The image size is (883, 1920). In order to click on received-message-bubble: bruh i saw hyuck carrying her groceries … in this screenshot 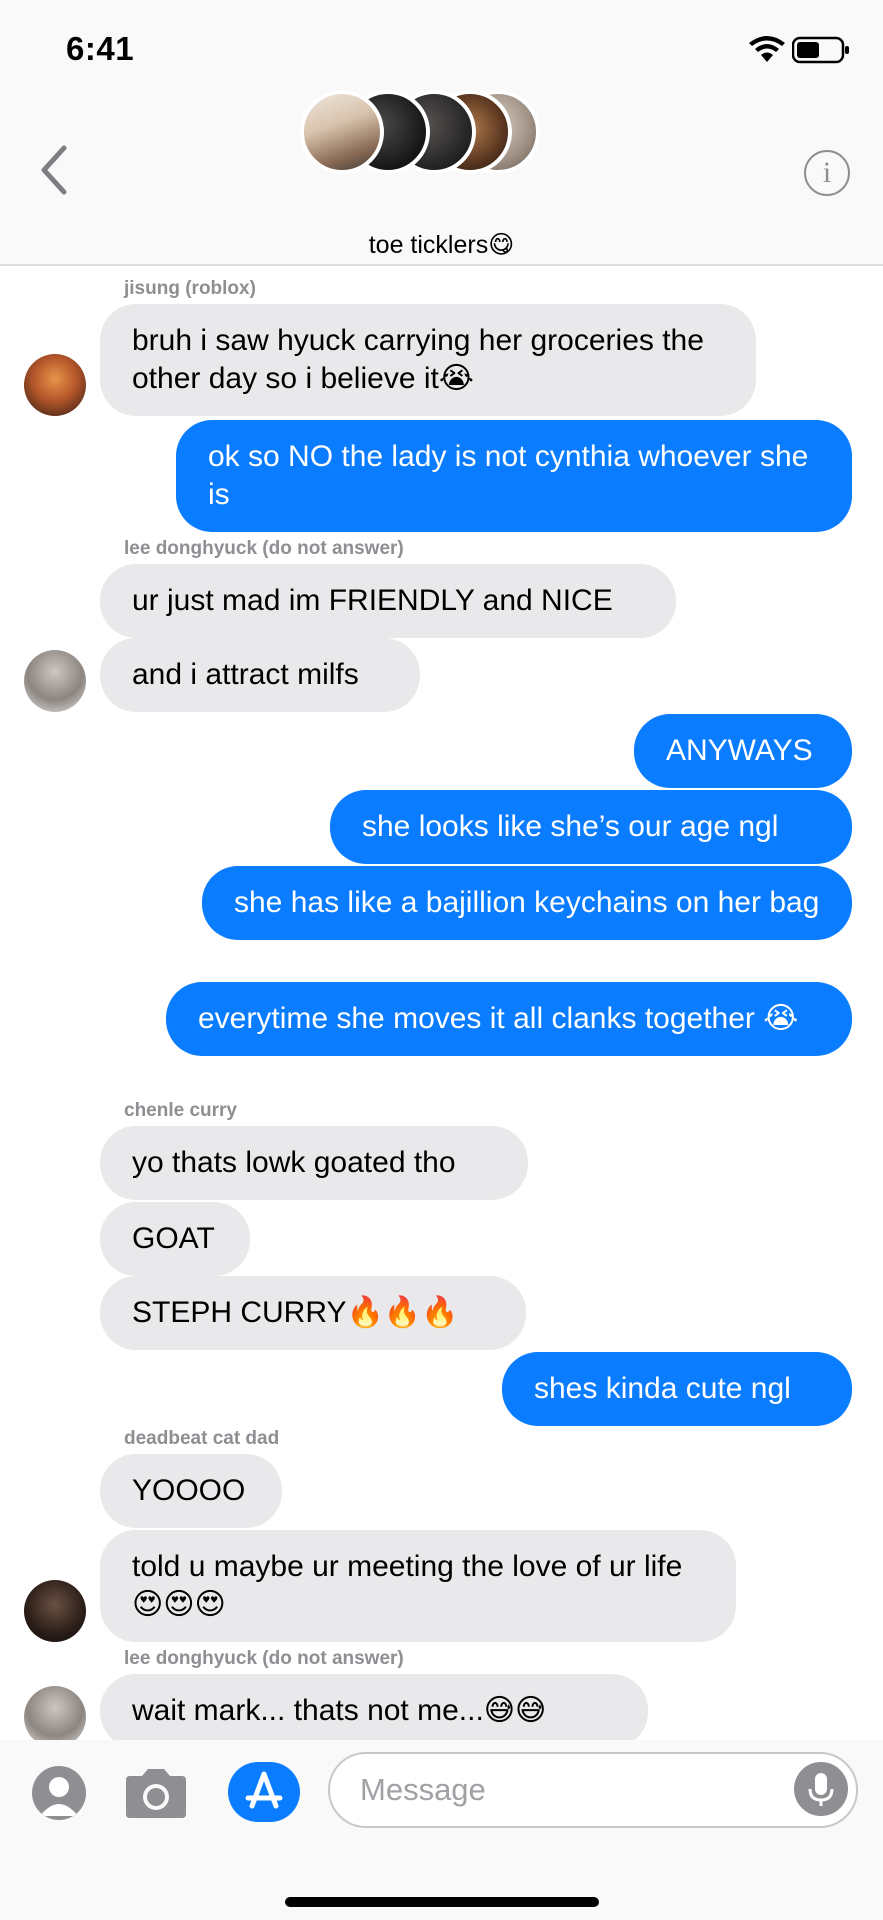, I will do `click(428, 360)`.